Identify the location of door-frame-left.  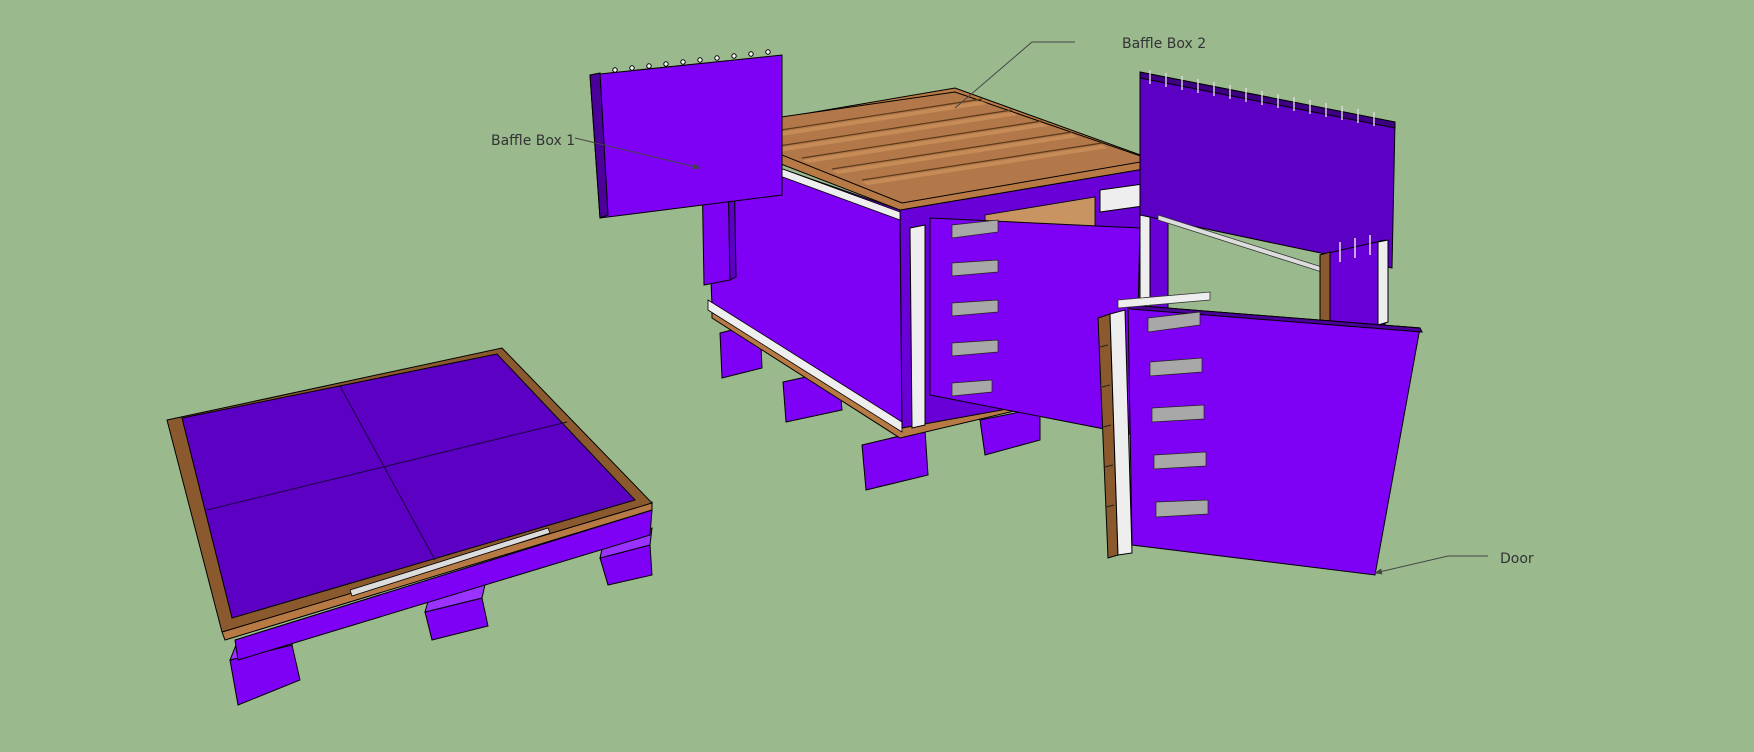
(917, 326).